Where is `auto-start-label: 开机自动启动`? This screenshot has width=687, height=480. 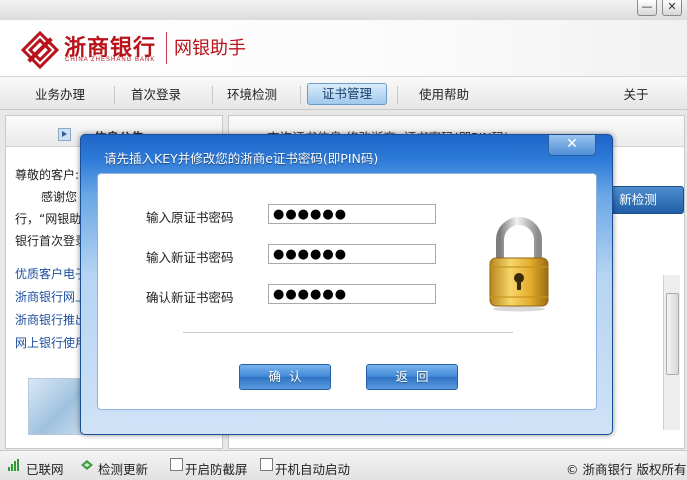
auto-start-label: 开机自动启动 is located at coordinates (312, 468).